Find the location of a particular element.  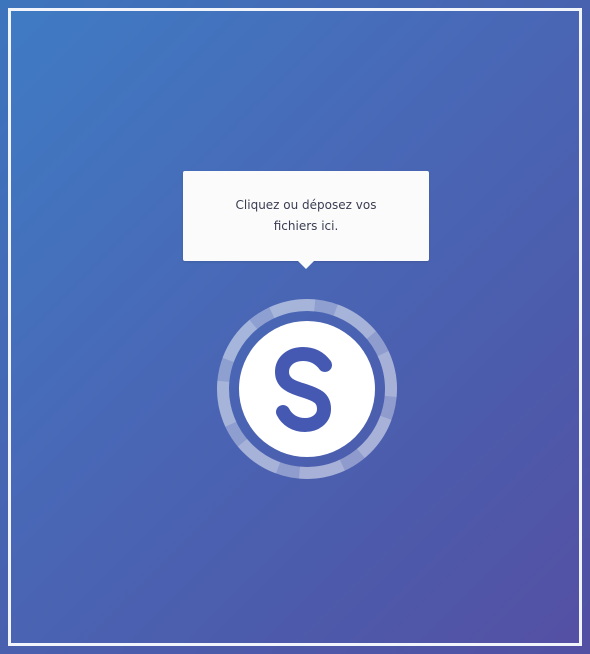

s-logo-icon is located at coordinates (307, 389).